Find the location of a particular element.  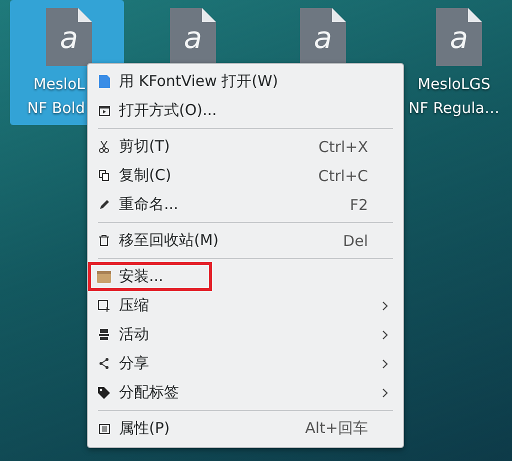

package-icon is located at coordinates (104, 276).